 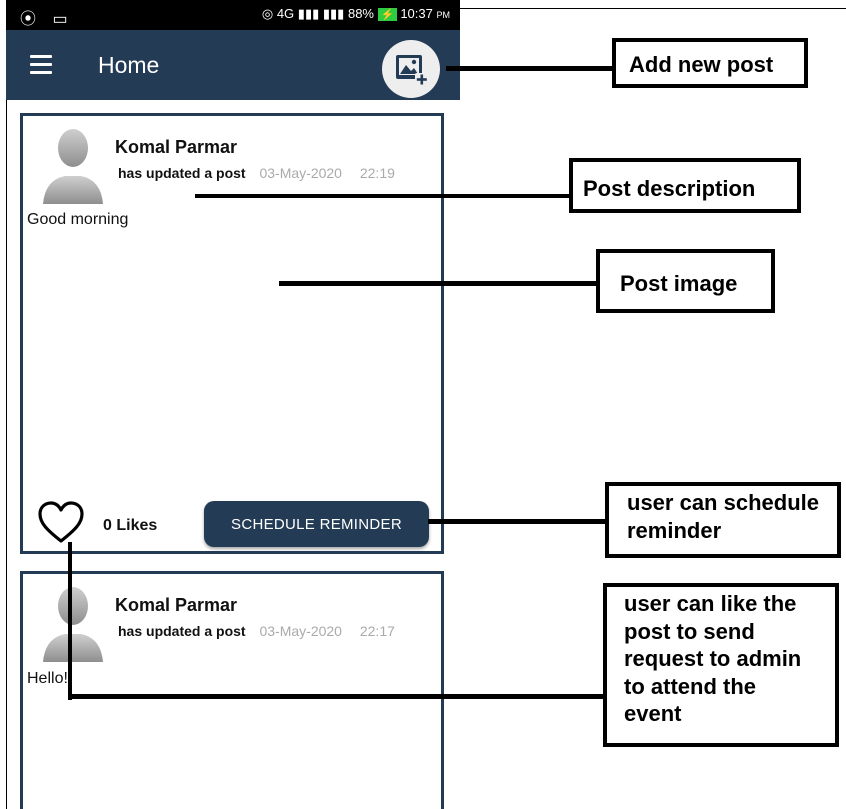 What do you see at coordinates (387, 14) in the screenshot?
I see `battery-icon: ⚡` at bounding box center [387, 14].